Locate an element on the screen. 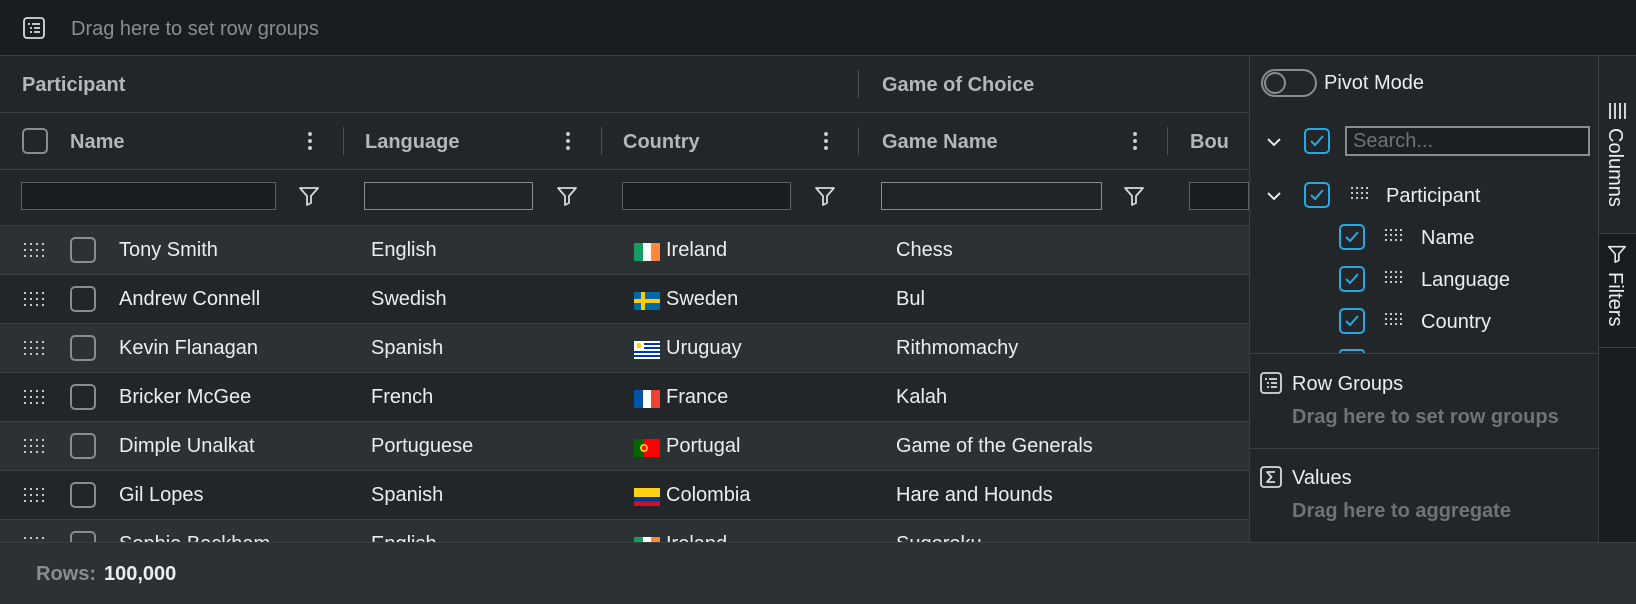 Image resolution: width=1636 pixels, height=604 pixels. language-filter-input is located at coordinates (448, 196).